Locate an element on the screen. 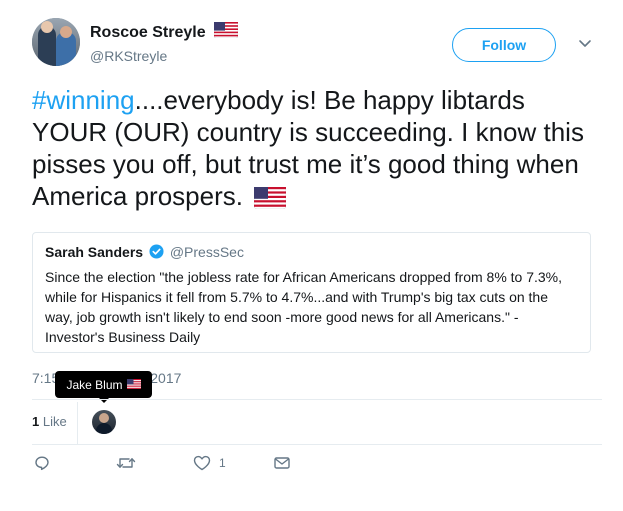 The image size is (623, 511). reply-button is located at coordinates (42, 463).